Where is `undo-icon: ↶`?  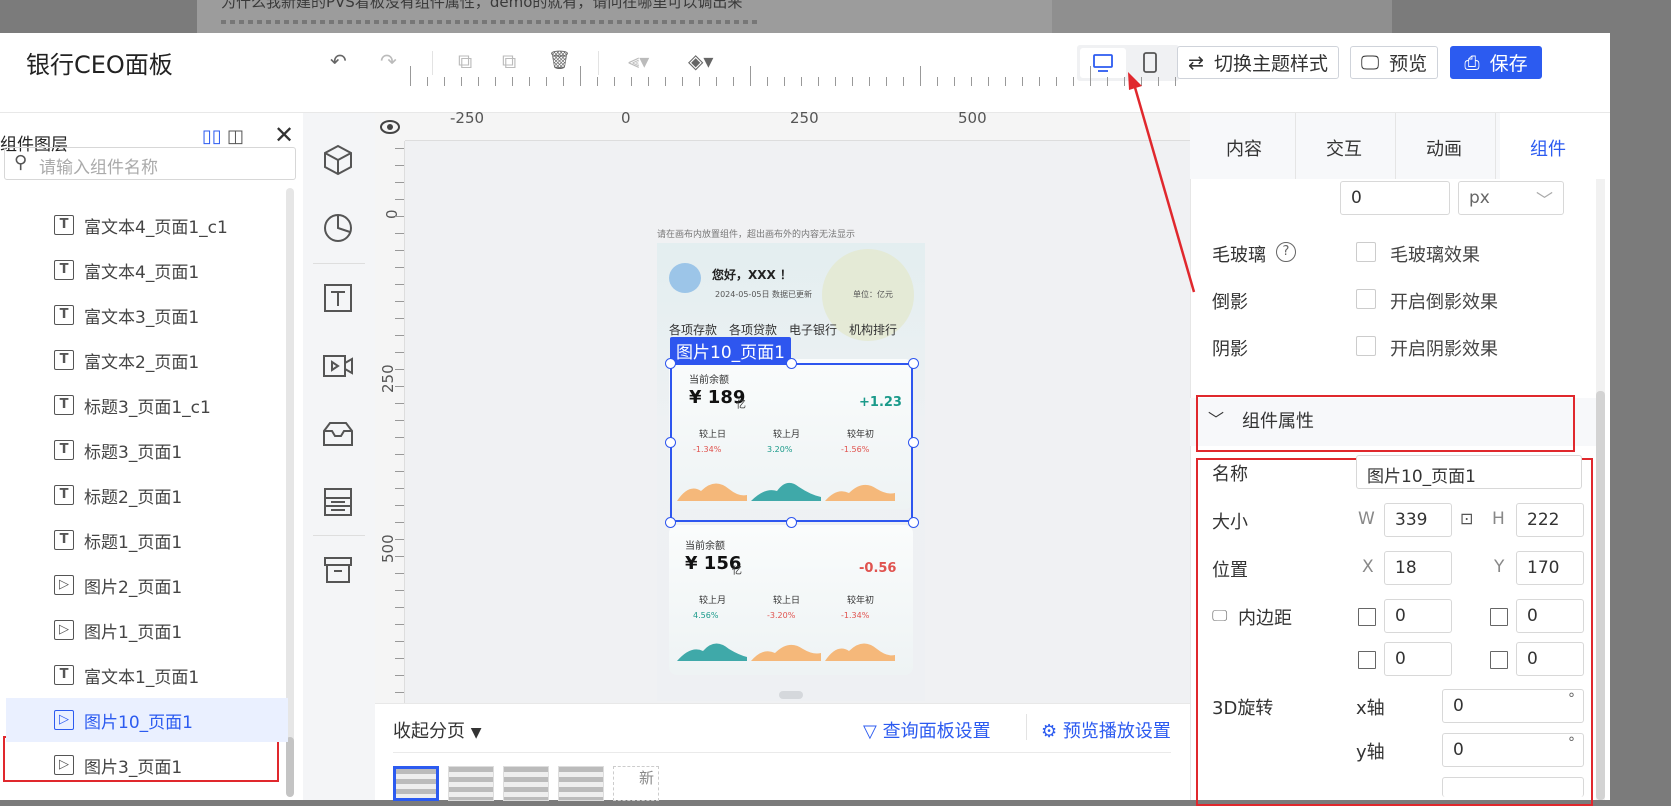 undo-icon: ↶ is located at coordinates (338, 61).